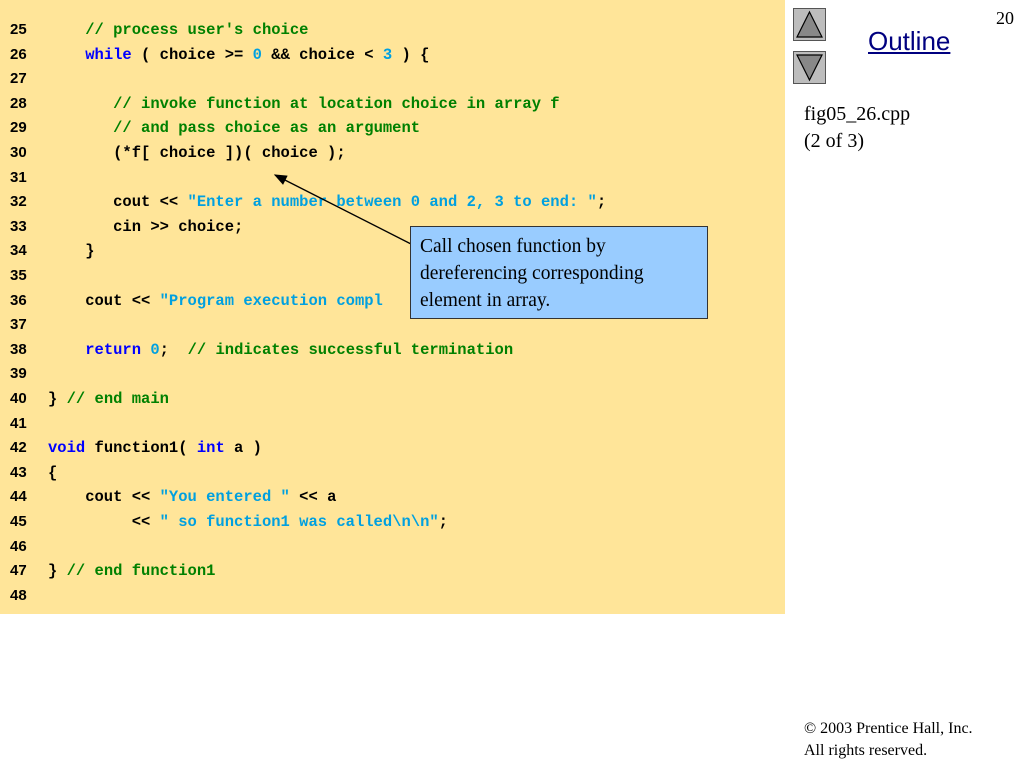  Describe the element at coordinates (857, 114) in the screenshot. I see `file-name: fig05_26.cpp` at that location.